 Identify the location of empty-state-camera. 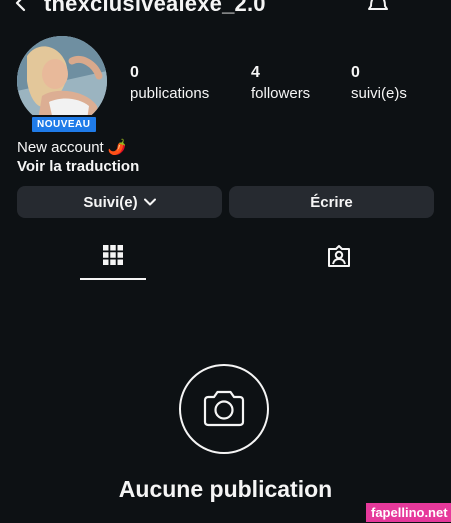
(224, 409).